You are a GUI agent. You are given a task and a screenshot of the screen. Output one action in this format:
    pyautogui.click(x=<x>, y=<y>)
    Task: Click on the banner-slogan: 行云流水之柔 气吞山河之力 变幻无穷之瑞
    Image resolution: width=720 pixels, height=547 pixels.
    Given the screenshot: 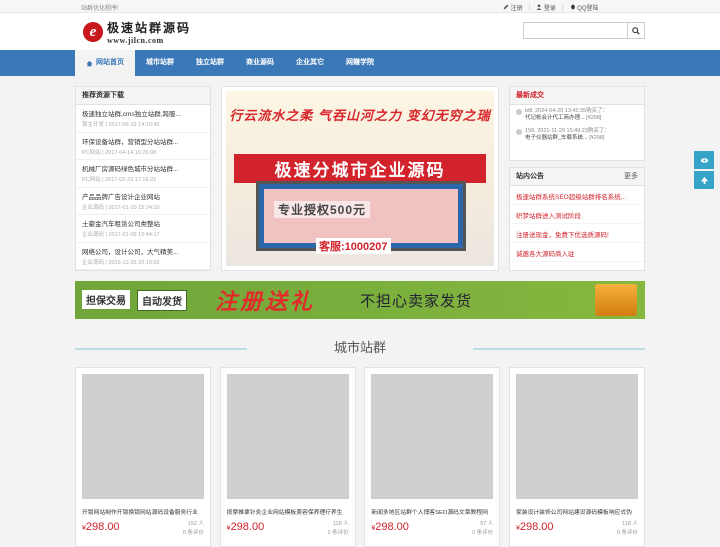 What is the action you would take?
    pyautogui.click(x=360, y=115)
    